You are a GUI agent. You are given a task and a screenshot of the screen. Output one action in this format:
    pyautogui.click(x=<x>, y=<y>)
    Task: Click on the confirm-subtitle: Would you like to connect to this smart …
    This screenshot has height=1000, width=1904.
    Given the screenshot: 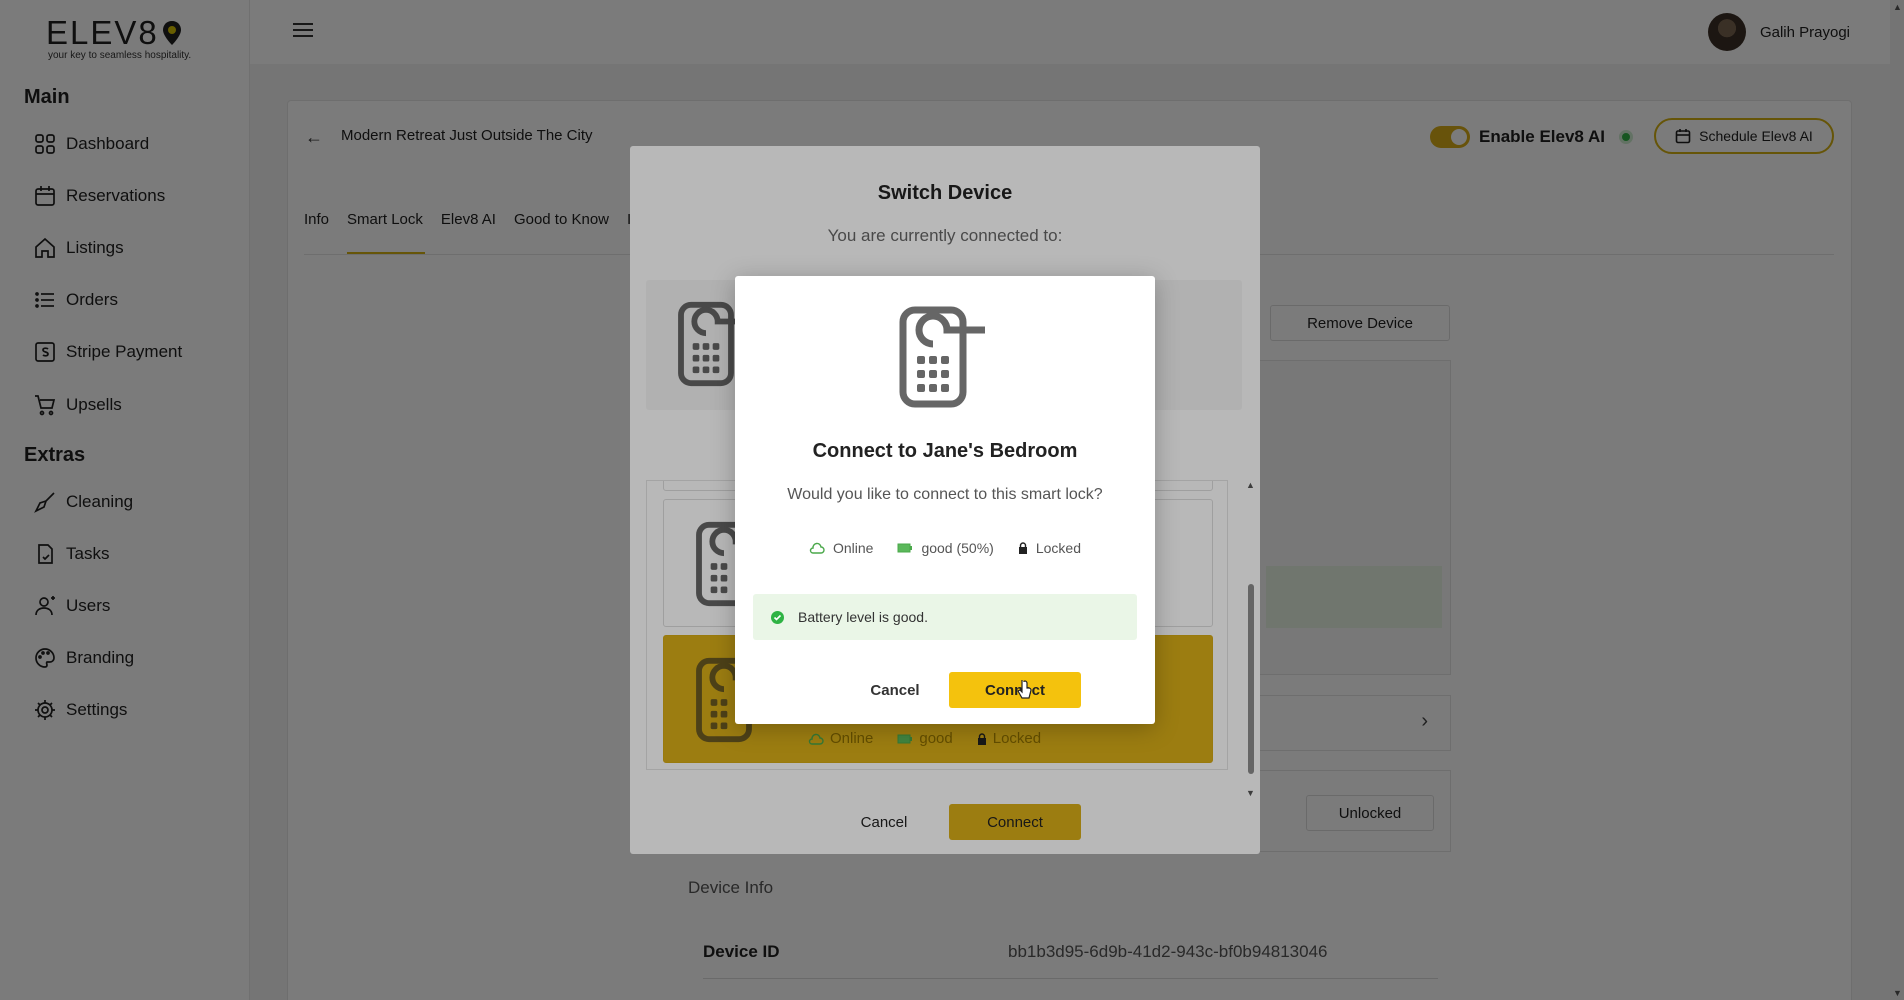 What is the action you would take?
    pyautogui.click(x=945, y=494)
    